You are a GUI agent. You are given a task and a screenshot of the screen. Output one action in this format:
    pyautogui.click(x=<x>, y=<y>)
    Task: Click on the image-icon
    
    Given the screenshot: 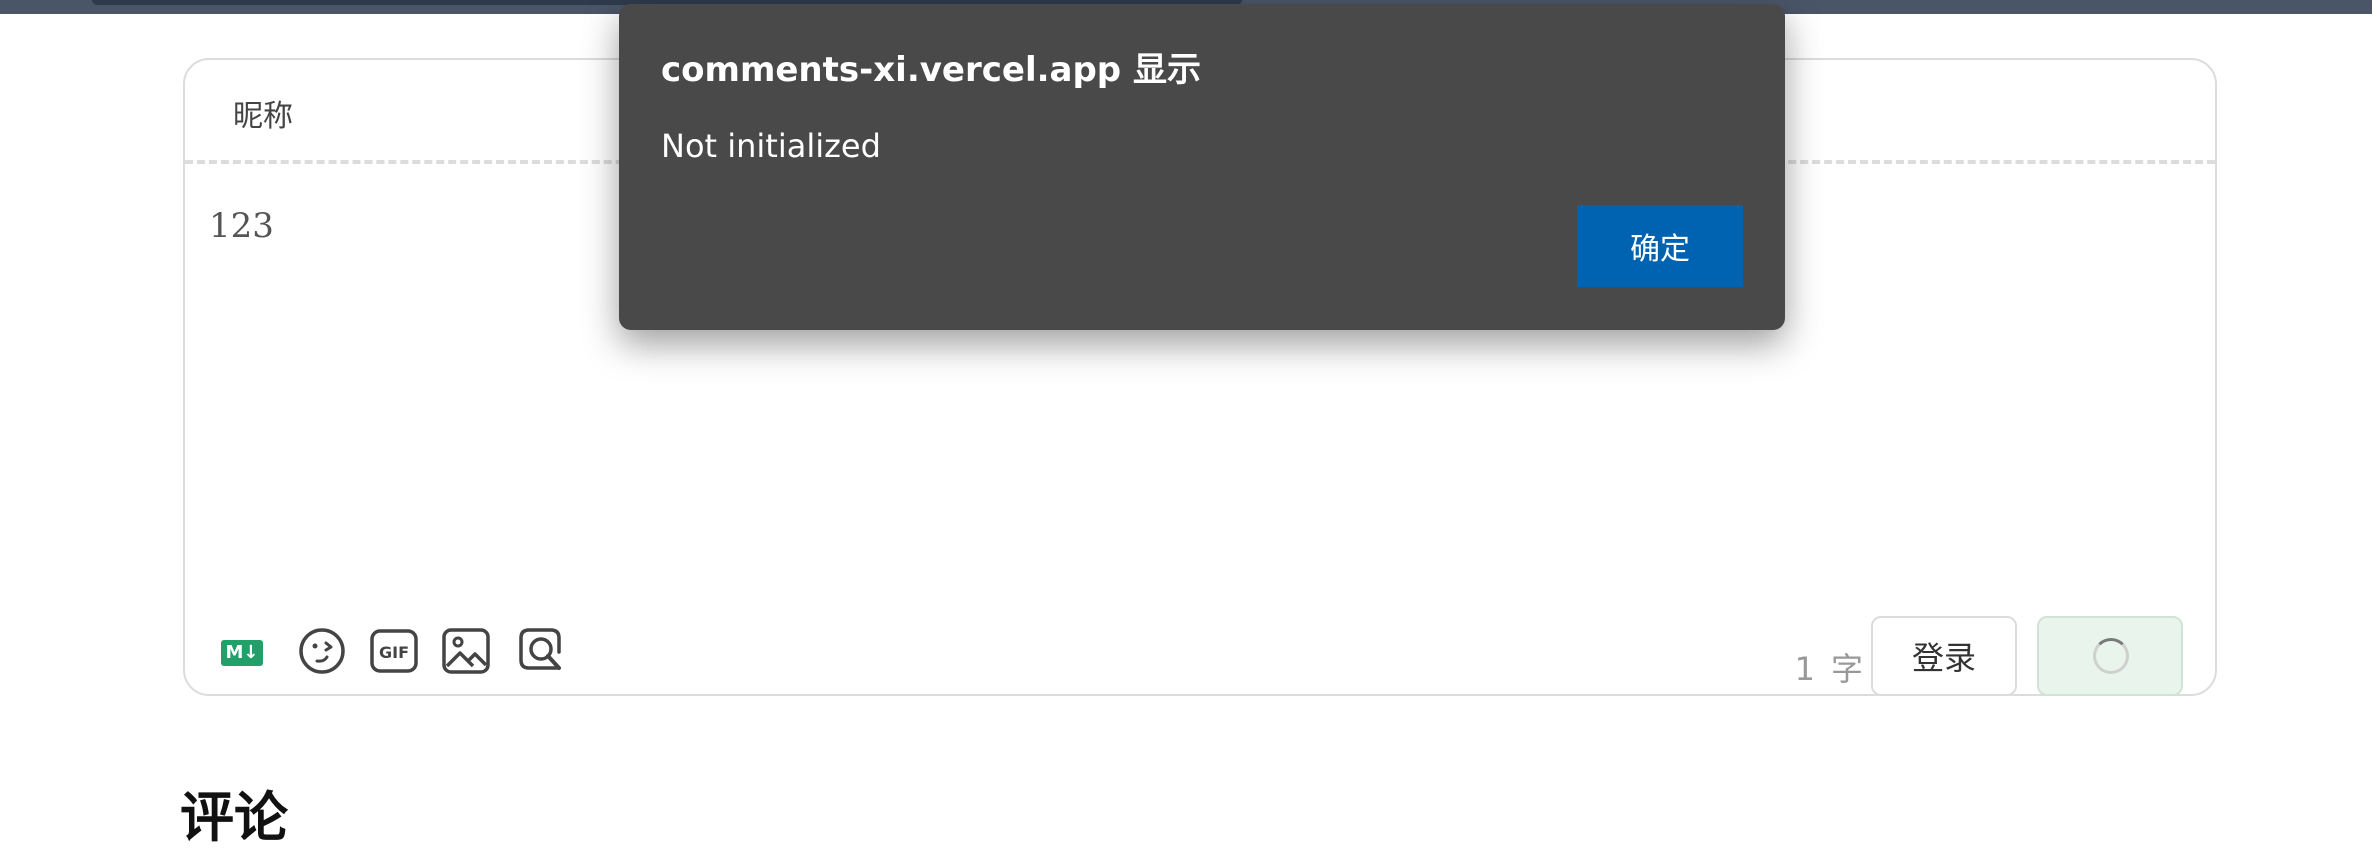 What is the action you would take?
    pyautogui.click(x=466, y=651)
    